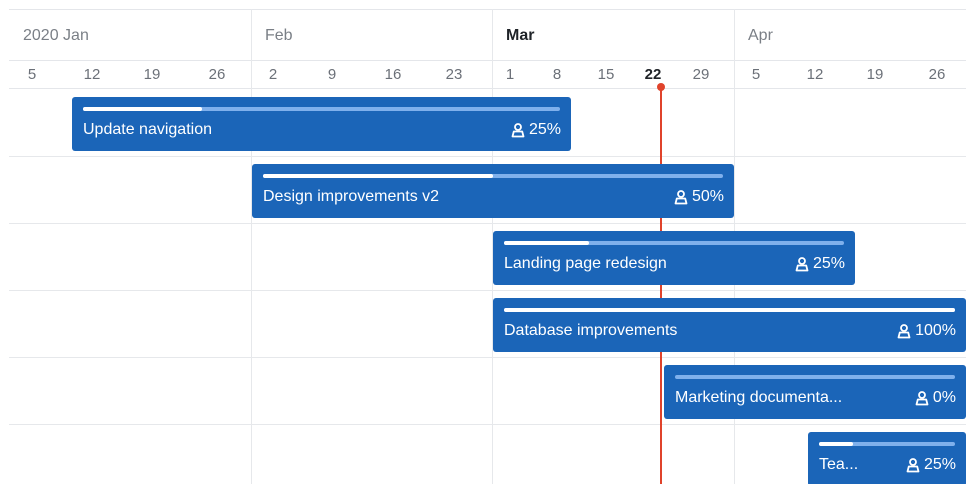 Image resolution: width=966 pixels, height=484 pixels. Describe the element at coordinates (935, 330) in the screenshot. I see `task-percent: 100%` at that location.